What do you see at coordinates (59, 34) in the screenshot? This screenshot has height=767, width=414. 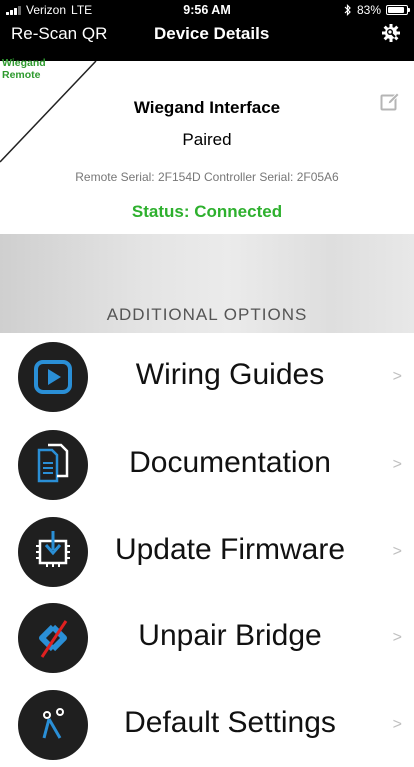 I see `rescan-qr-button: Re-Scan QR` at bounding box center [59, 34].